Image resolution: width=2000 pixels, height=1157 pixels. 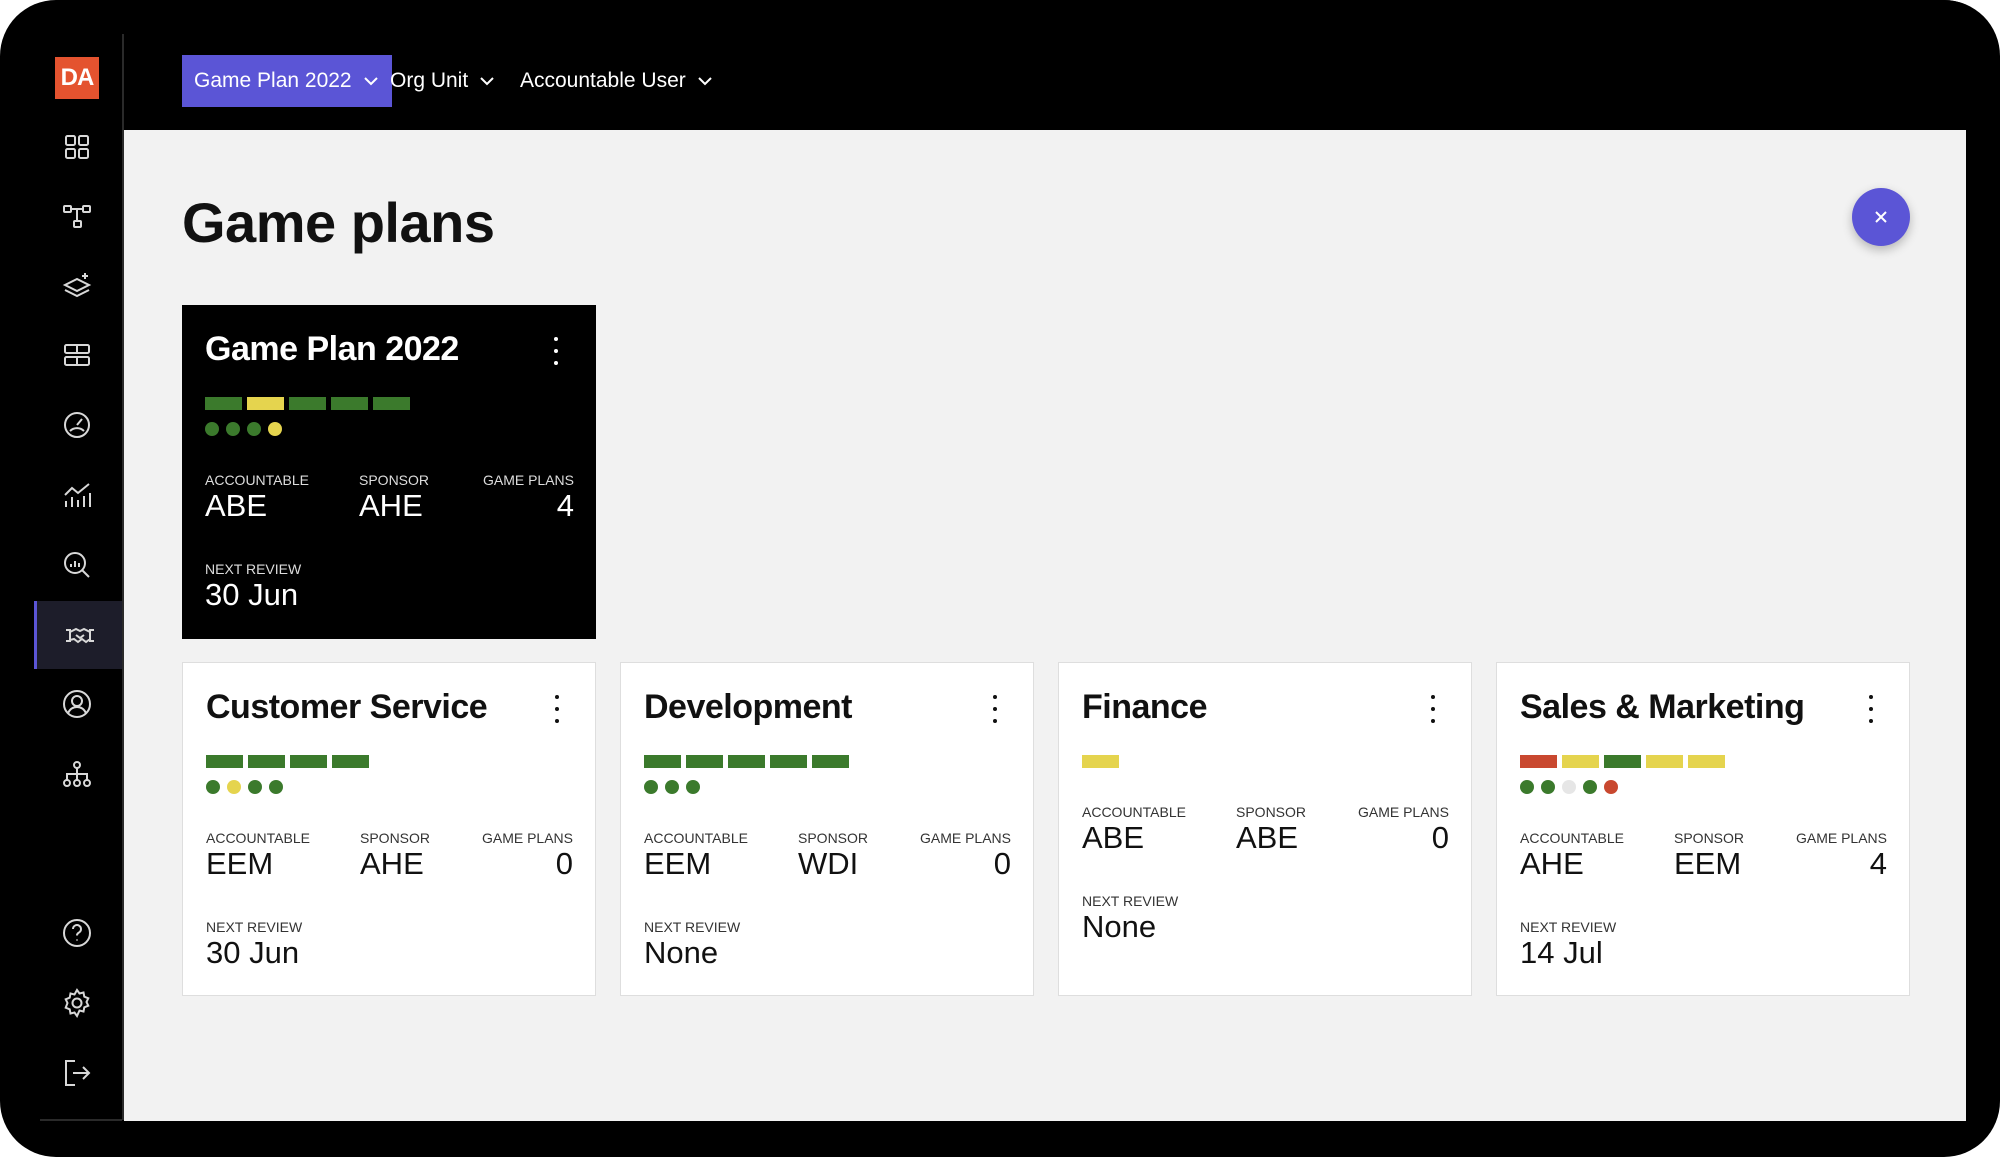 I want to click on nav-settings, so click(x=77, y=1003).